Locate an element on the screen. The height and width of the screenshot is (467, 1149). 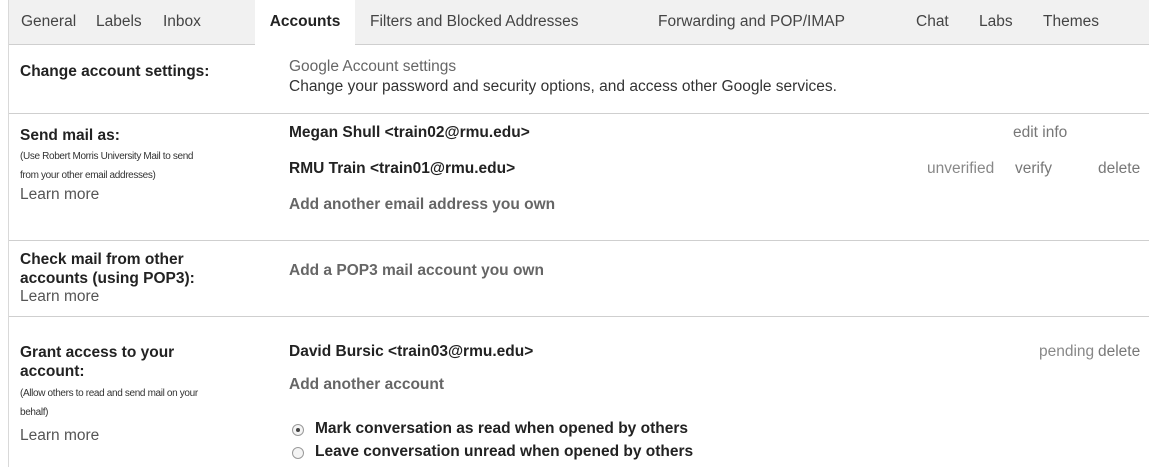
tab-forwarding: Forwarding and POP/IMAP is located at coordinates (751, 22).